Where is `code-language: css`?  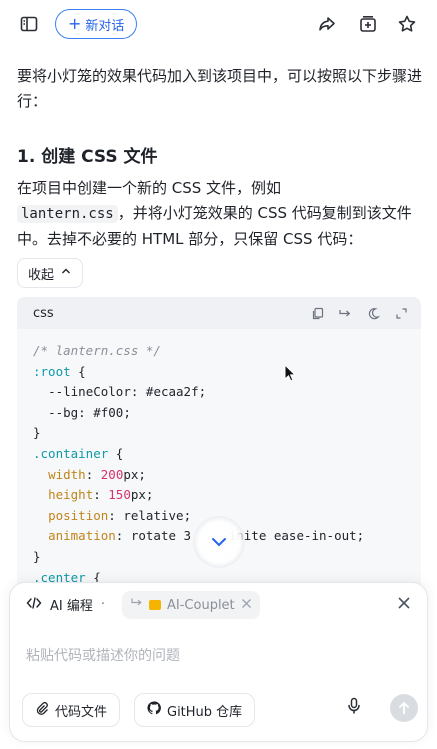
code-language: css is located at coordinates (43, 313).